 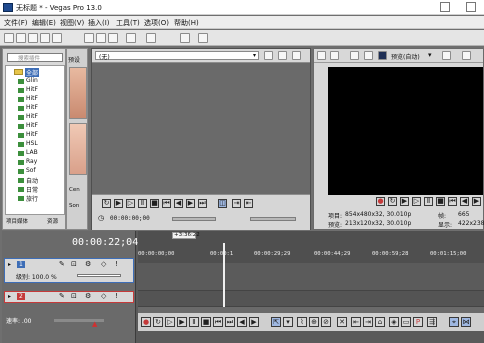 What do you see at coordinates (342, 322) in the screenshot?
I see `delete-button: ✕` at bounding box center [342, 322].